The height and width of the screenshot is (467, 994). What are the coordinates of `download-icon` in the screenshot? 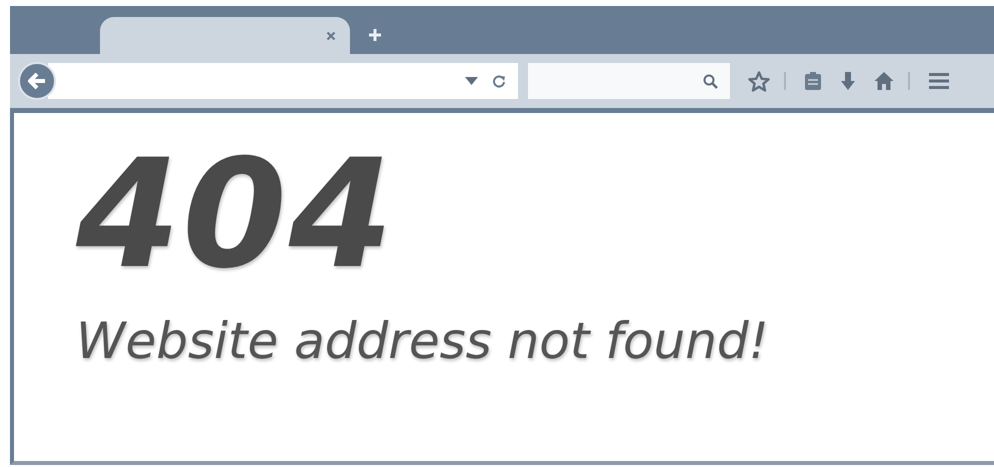 It's located at (848, 81).